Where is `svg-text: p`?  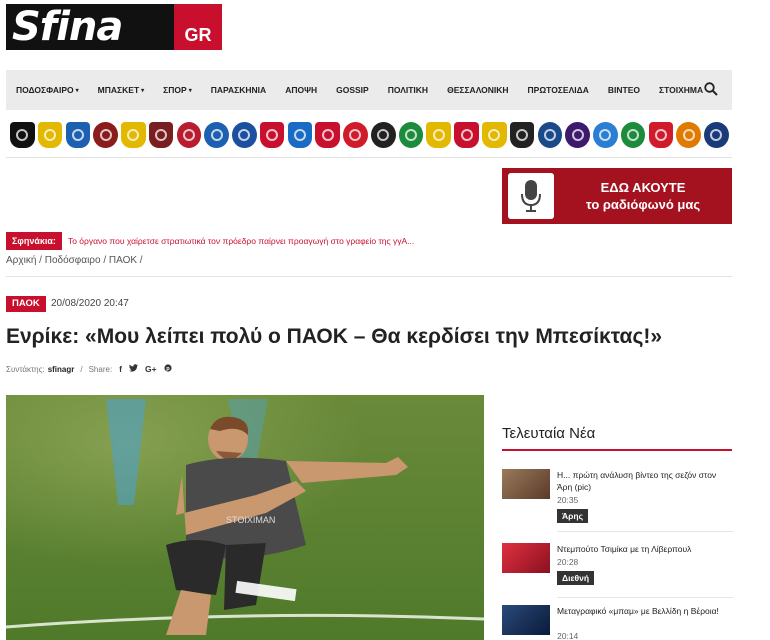
svg-text: p is located at coordinates (168, 369).